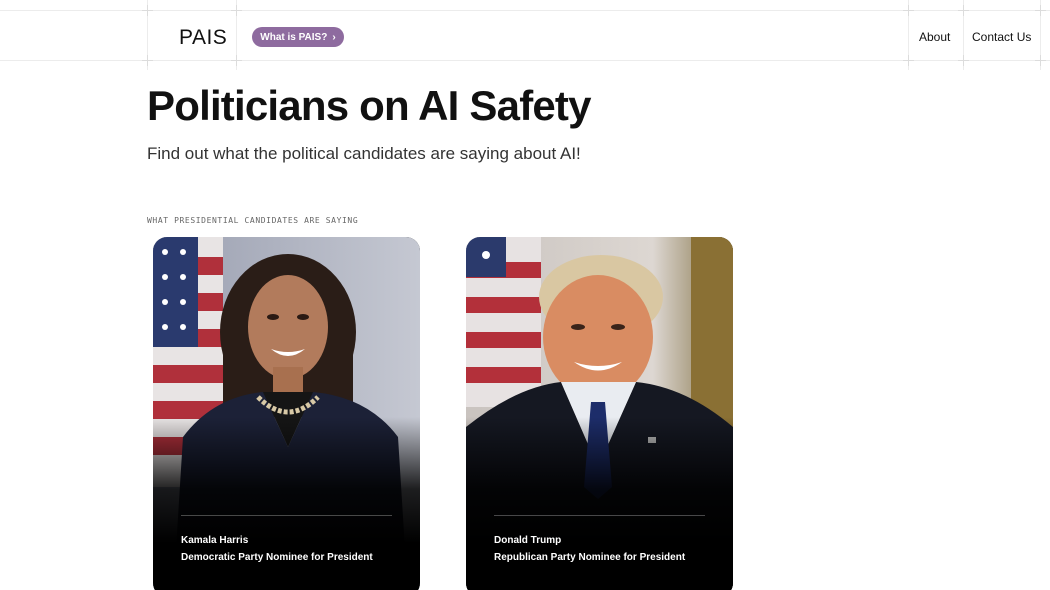 The width and height of the screenshot is (1050, 590). I want to click on nav-link-about: About, so click(934, 37).